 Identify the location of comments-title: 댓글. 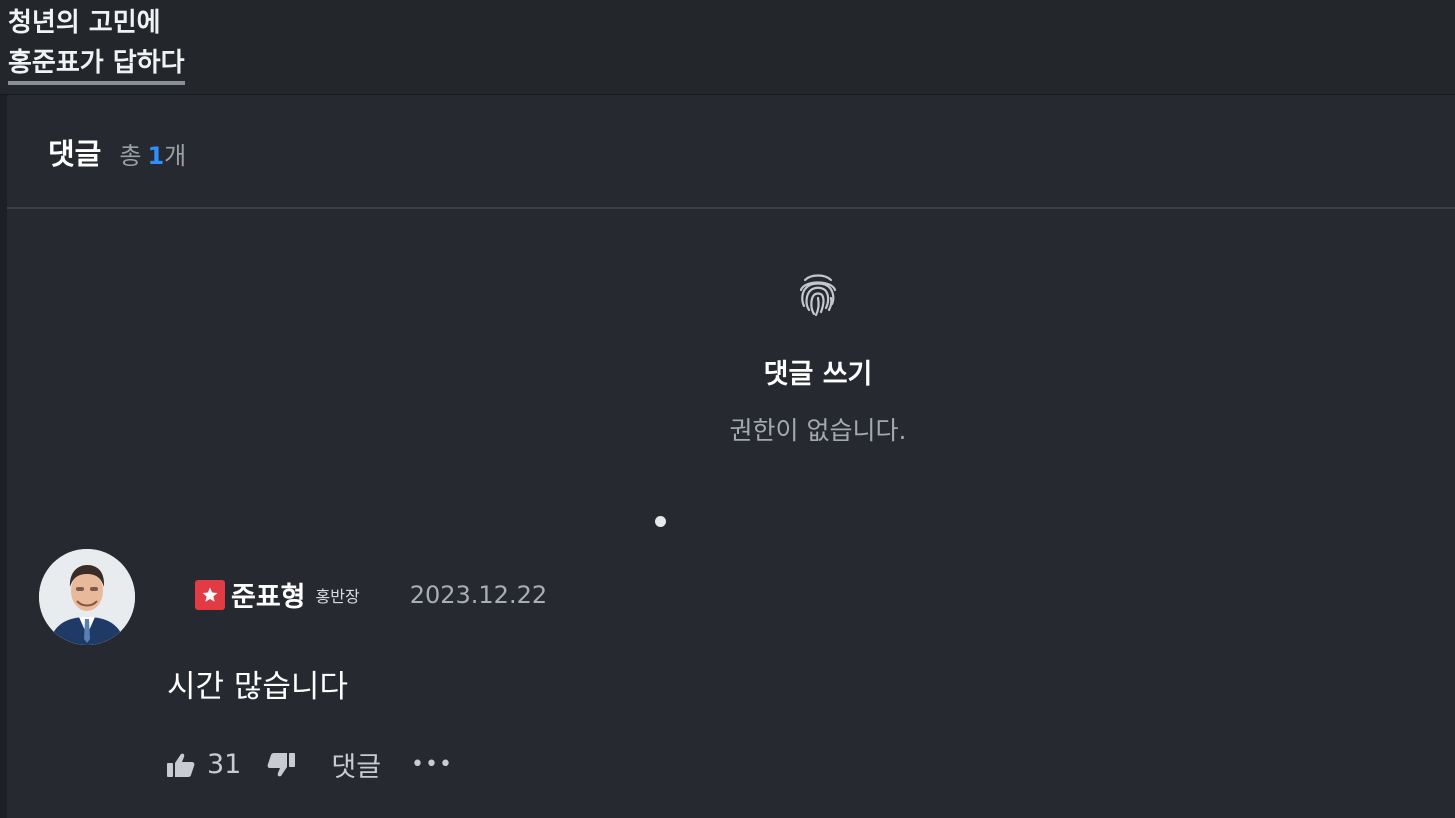
(75, 154).